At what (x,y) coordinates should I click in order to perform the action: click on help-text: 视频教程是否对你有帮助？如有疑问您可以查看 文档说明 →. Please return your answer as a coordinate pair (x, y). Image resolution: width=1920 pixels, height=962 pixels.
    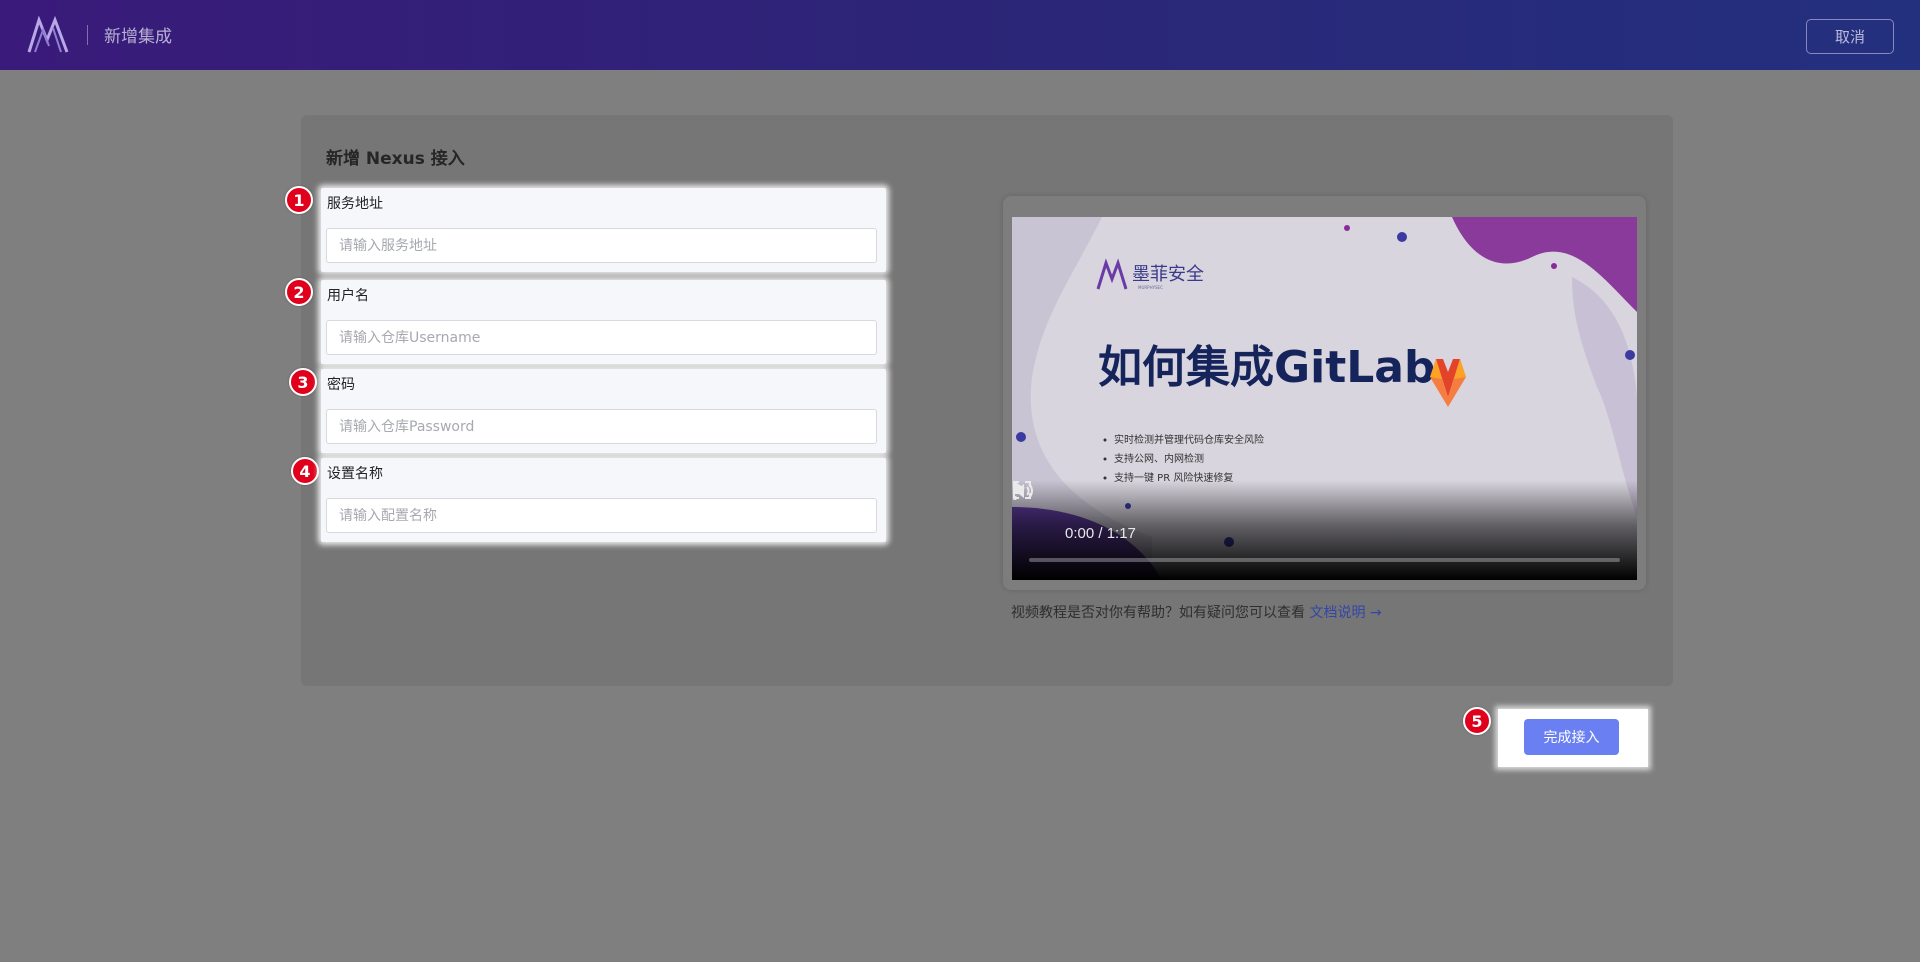
    Looking at the image, I should click on (1196, 612).